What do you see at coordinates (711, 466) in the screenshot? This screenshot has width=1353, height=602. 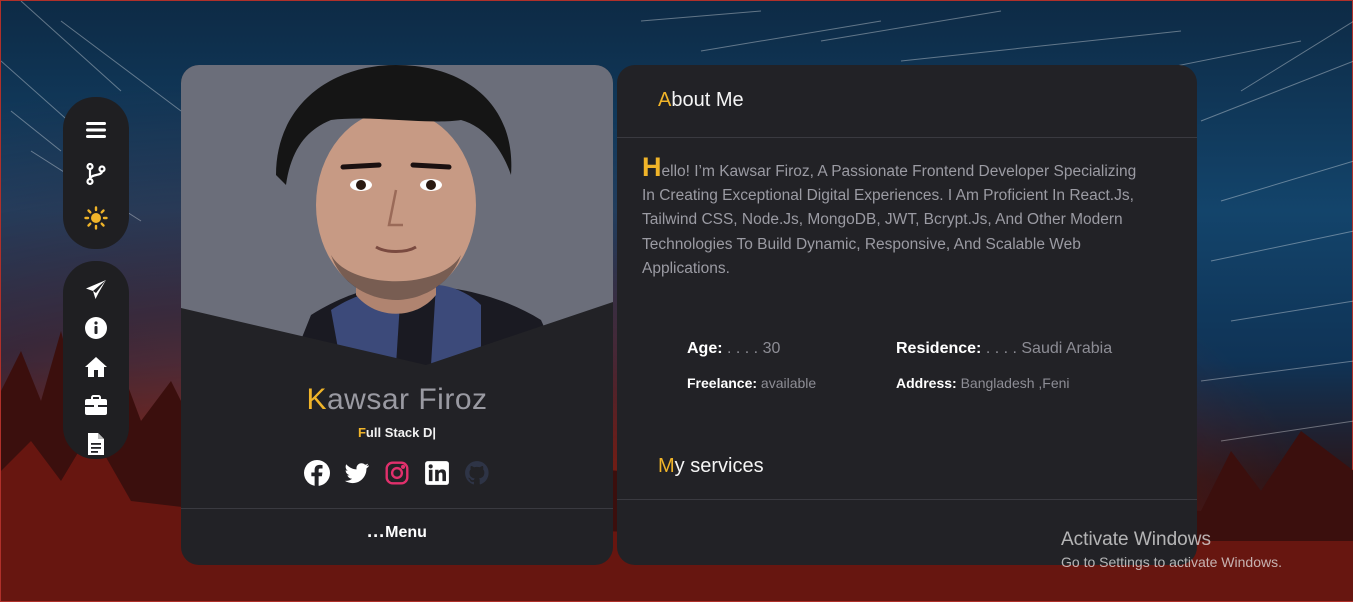 I see `services-title: My services` at bounding box center [711, 466].